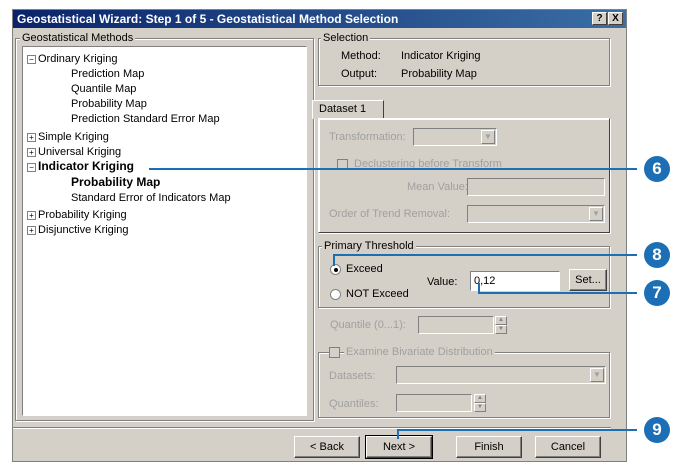 Image resolution: width=683 pixels, height=465 pixels. What do you see at coordinates (352, 376) in the screenshot?
I see `datasets-label: Datasets:` at bounding box center [352, 376].